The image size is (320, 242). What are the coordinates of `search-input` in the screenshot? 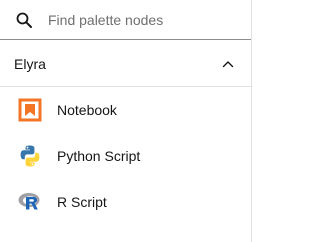 It's located at (143, 20).